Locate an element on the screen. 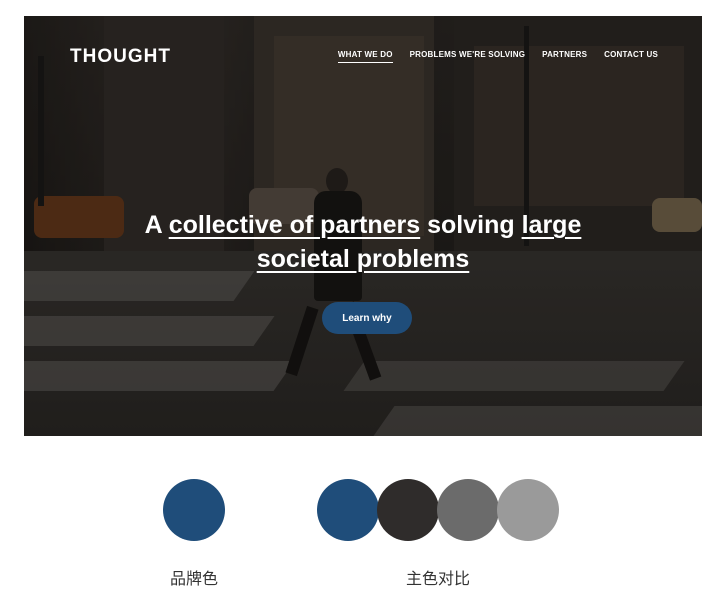 The image size is (726, 596). nav-what-we-do: WHAT WE DO is located at coordinates (365, 56).